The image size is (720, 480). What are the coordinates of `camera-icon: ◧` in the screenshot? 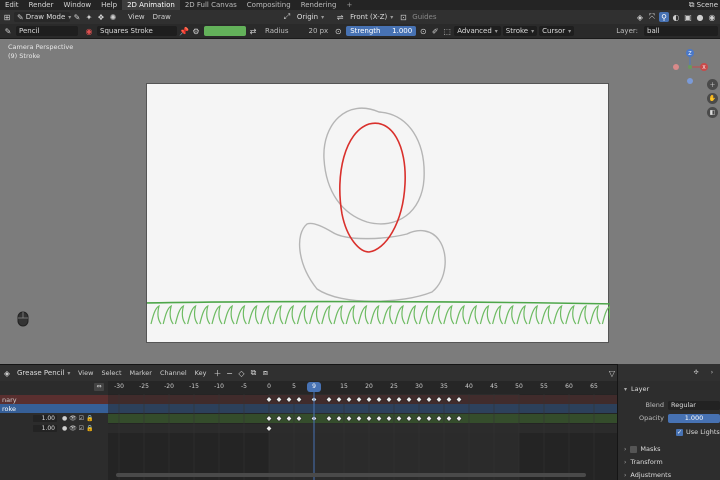 It's located at (712, 112).